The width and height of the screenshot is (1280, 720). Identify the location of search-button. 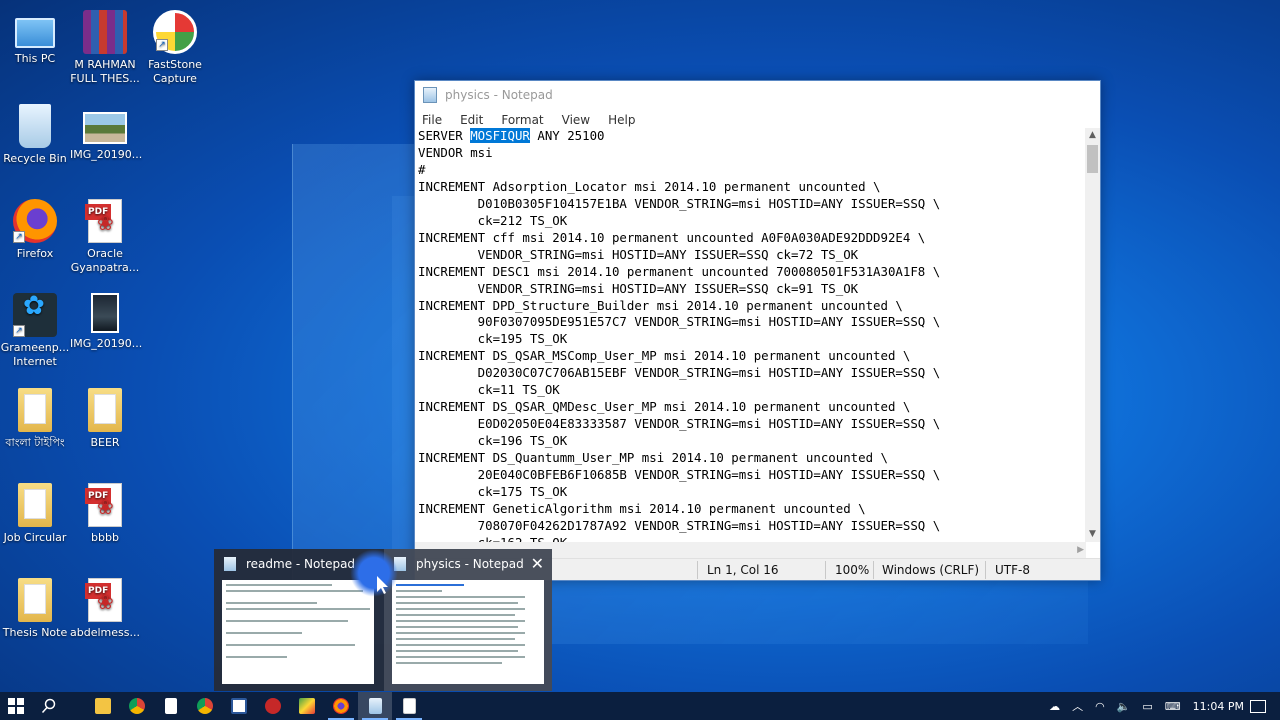
(49, 706).